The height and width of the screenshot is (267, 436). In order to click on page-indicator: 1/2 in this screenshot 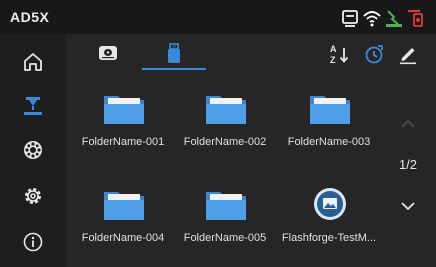, I will do `click(408, 164)`.